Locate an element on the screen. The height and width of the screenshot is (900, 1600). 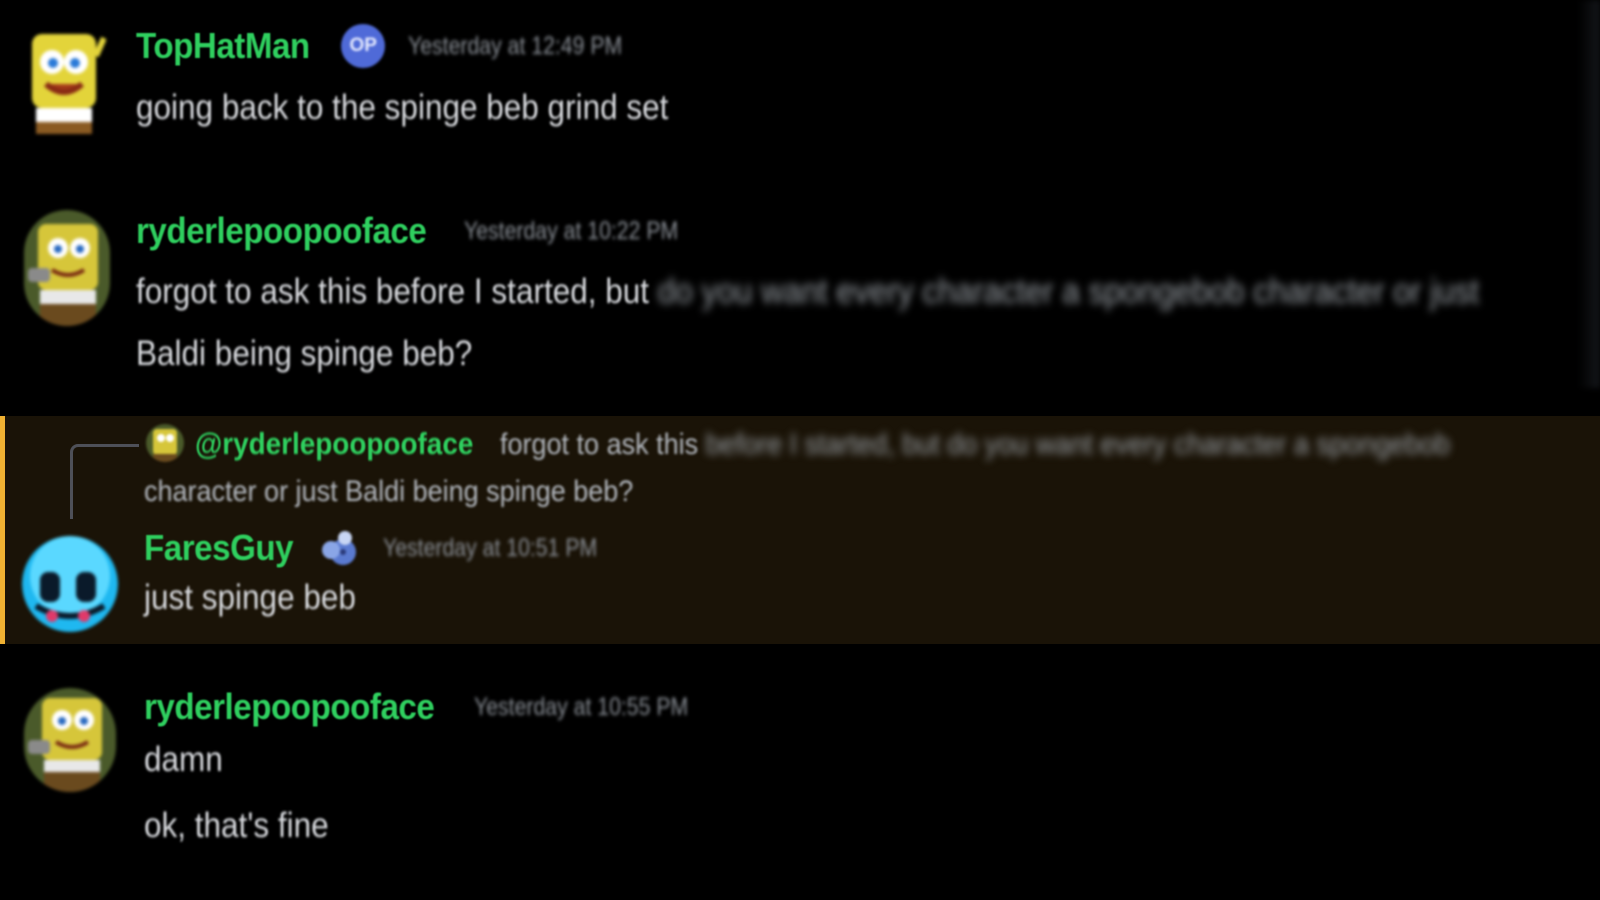
reply-avatar is located at coordinates (165, 443).